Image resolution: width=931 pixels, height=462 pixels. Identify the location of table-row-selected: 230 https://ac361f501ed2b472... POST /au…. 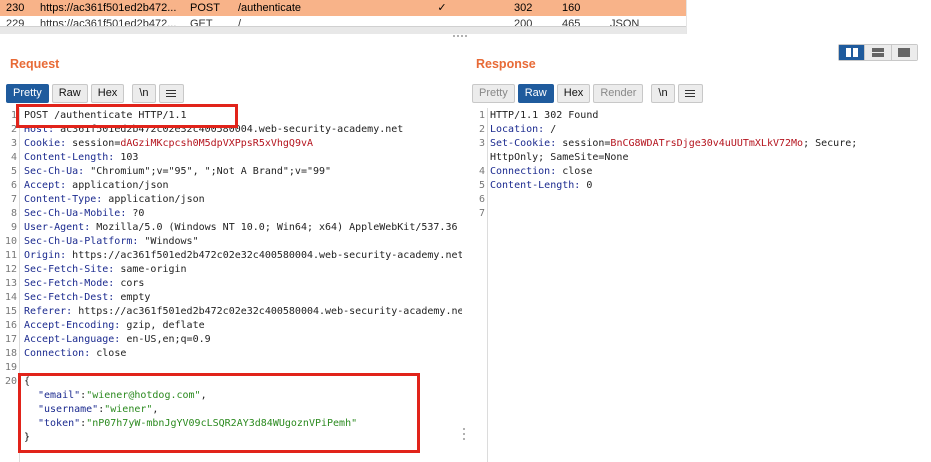
(343, 8).